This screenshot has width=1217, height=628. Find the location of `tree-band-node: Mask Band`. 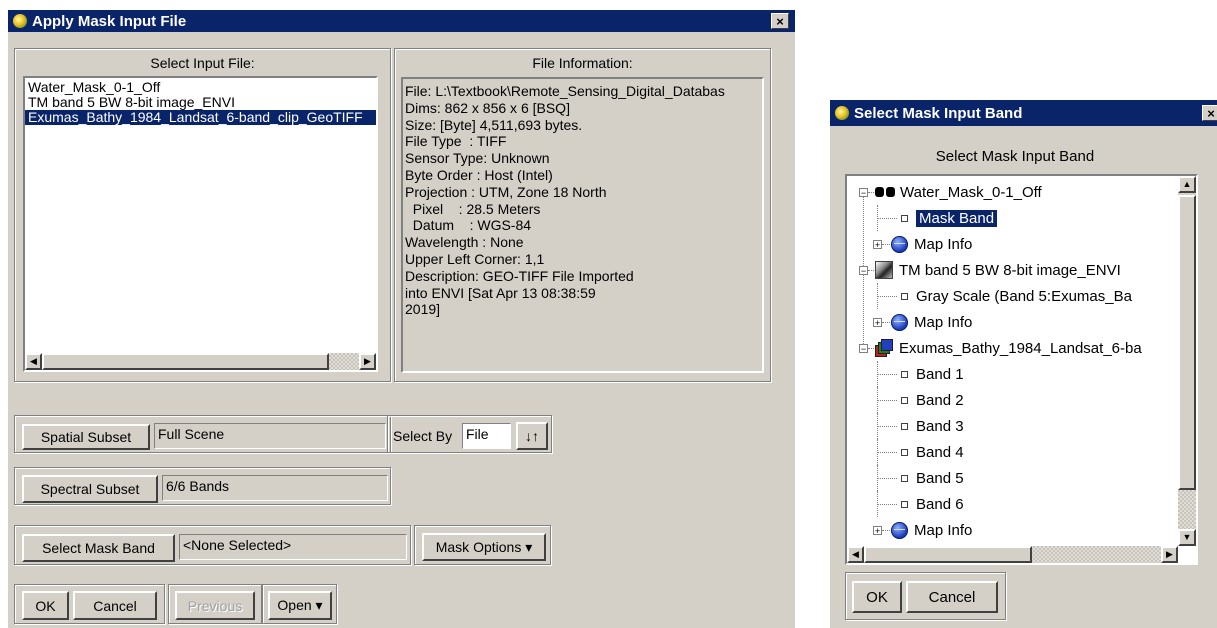

tree-band-node: Mask Band is located at coordinates (950, 218).